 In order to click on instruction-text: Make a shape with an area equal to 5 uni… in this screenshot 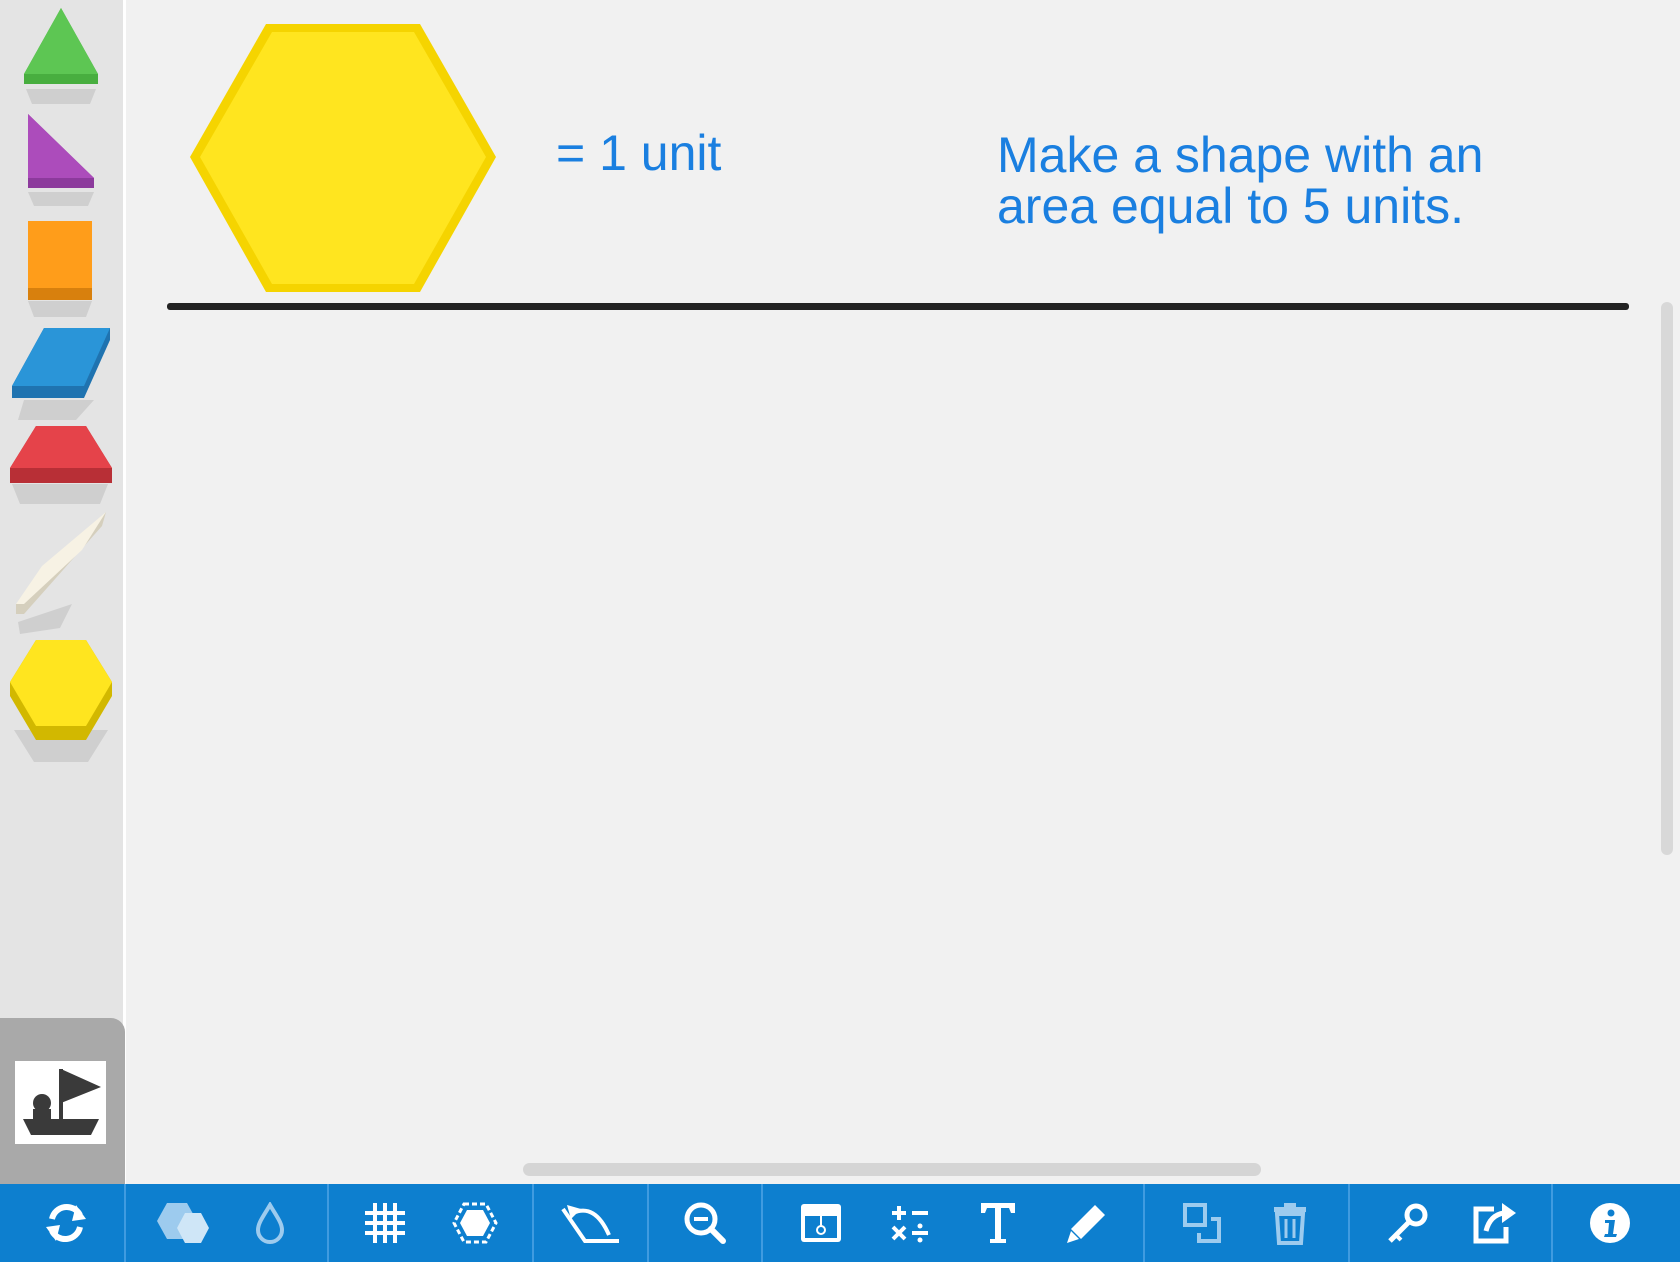, I will do `click(1240, 180)`.